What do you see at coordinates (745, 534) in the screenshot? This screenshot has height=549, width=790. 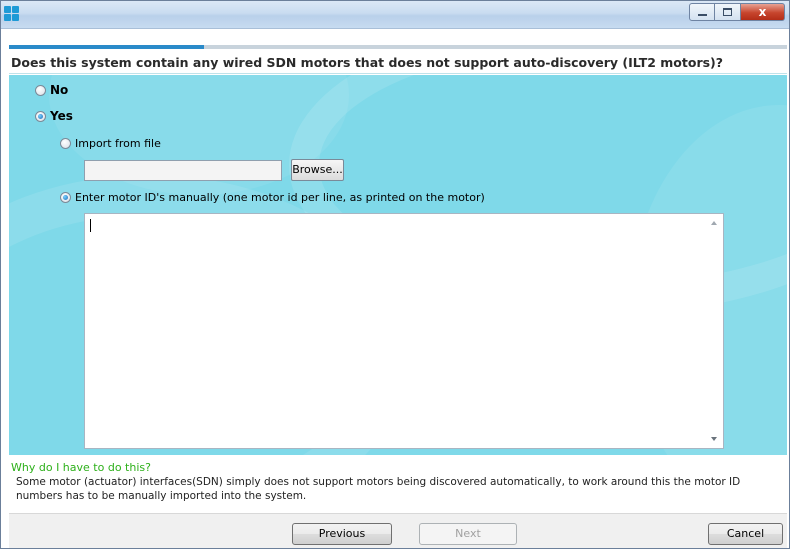 I see `cancel-button: Cancel` at bounding box center [745, 534].